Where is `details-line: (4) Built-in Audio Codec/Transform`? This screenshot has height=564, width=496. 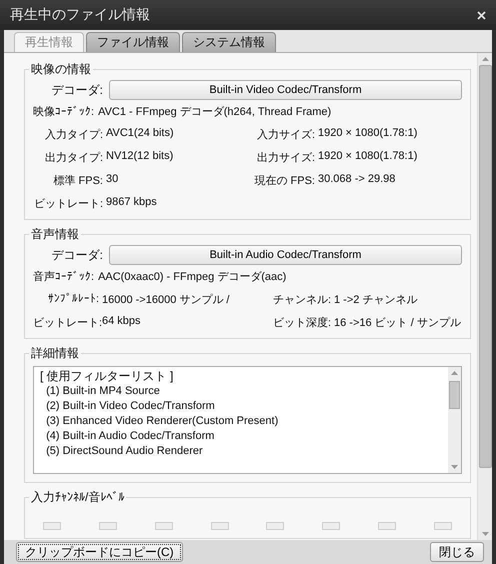 details-line: (4) Built-in Audio Codec/Transform is located at coordinates (130, 436).